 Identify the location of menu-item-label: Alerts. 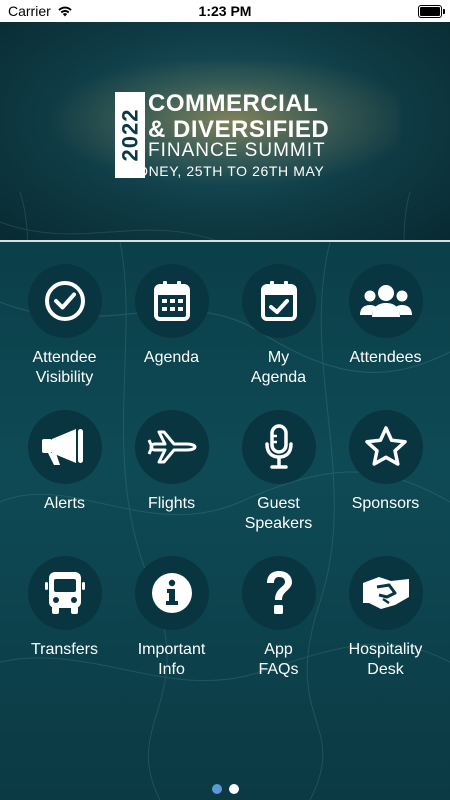
(64, 503).